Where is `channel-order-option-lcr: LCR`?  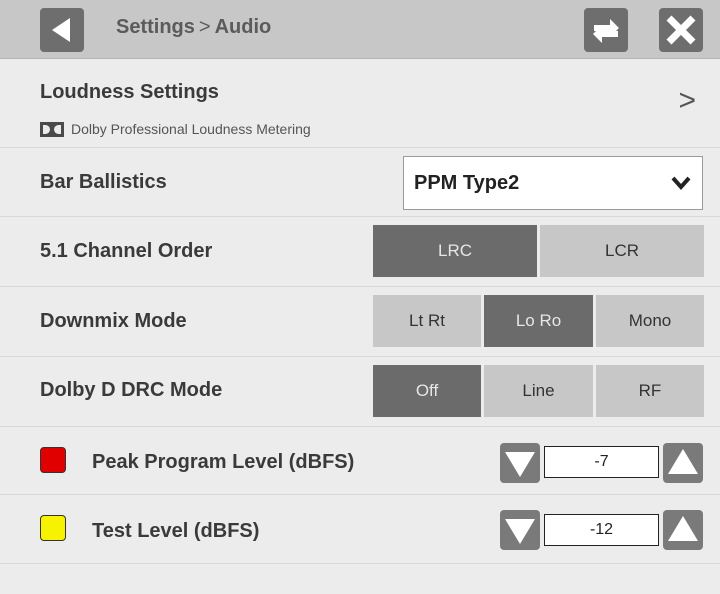 channel-order-option-lcr: LCR is located at coordinates (622, 251).